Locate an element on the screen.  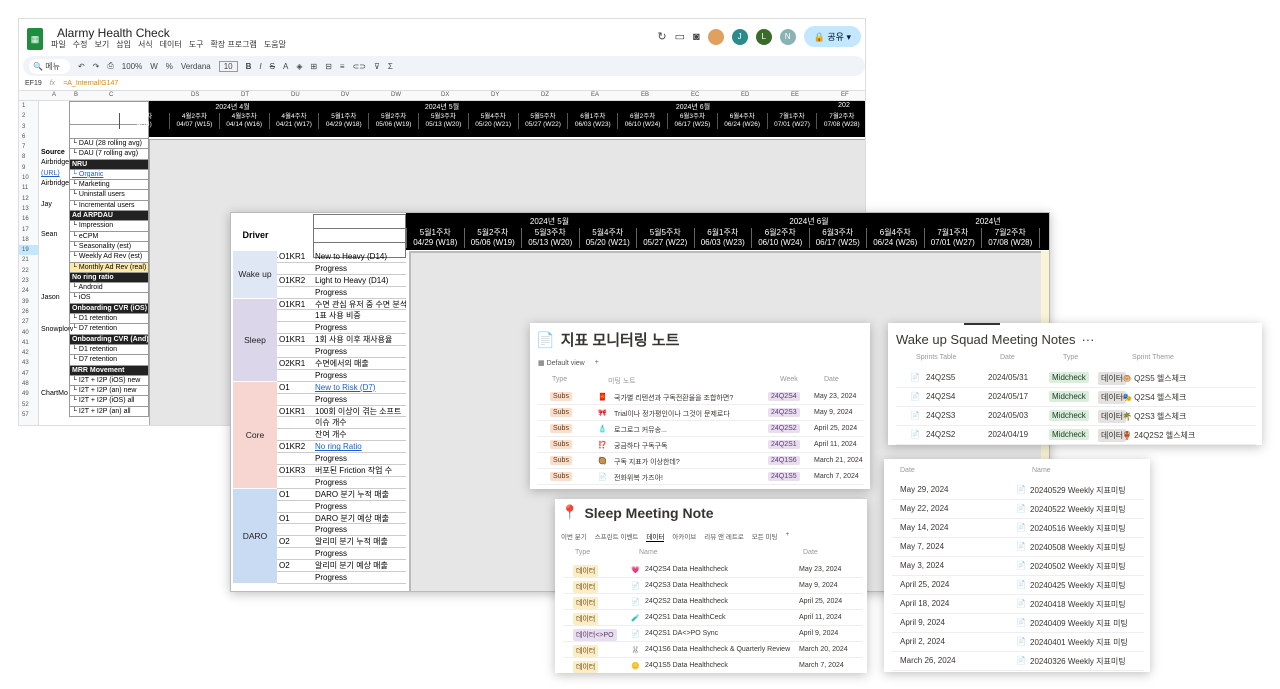
metric-label: └ D1 retention is located at coordinates (109, 319).